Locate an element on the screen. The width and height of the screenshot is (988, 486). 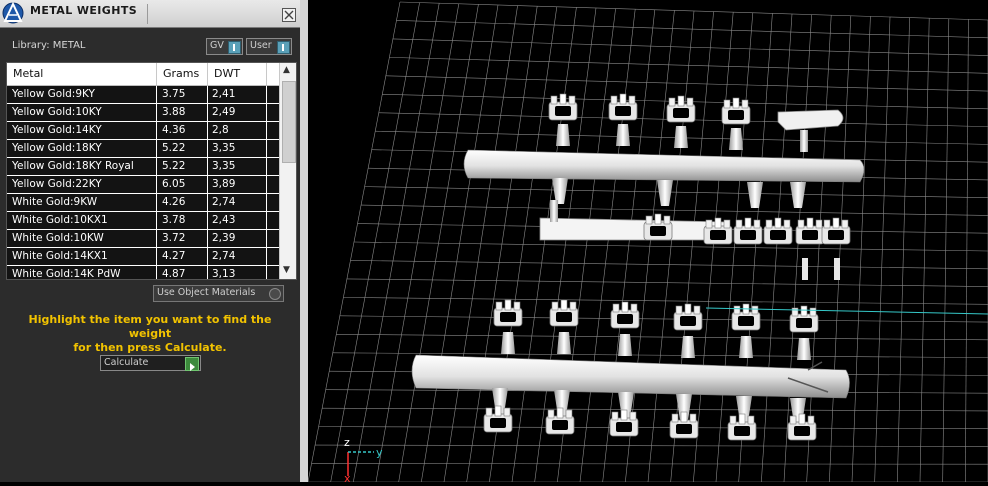
cell-metal: White Gold:9KW is located at coordinates (55, 202).